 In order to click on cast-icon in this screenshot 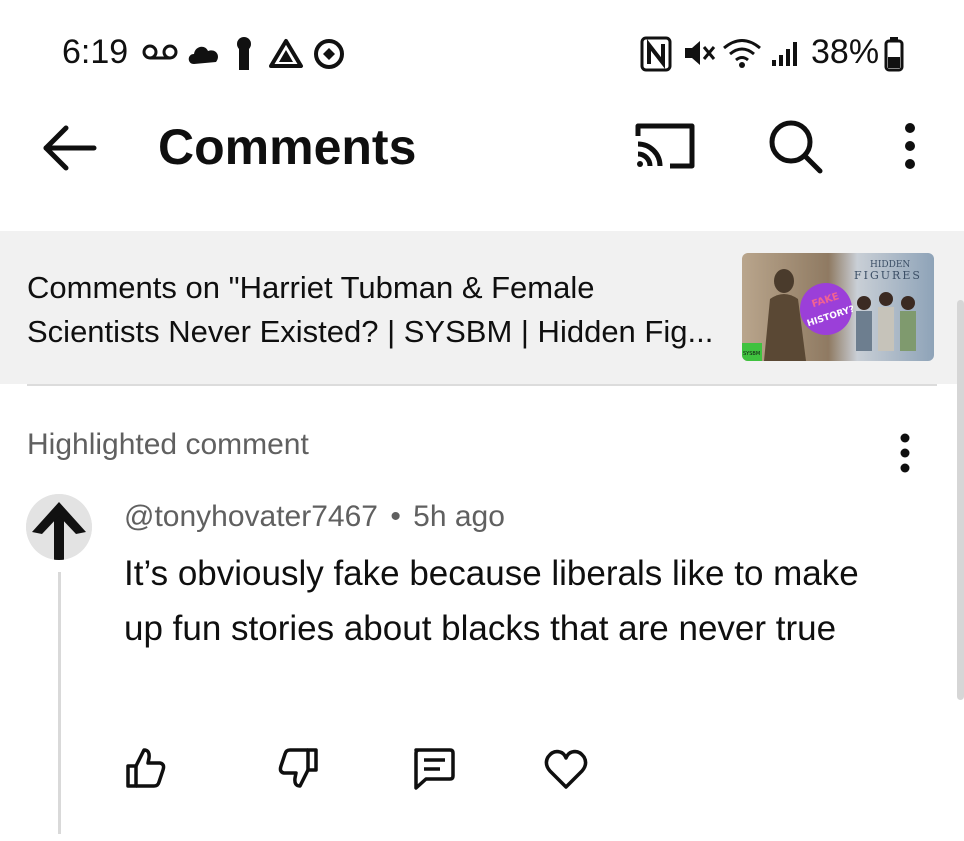, I will do `click(665, 146)`.